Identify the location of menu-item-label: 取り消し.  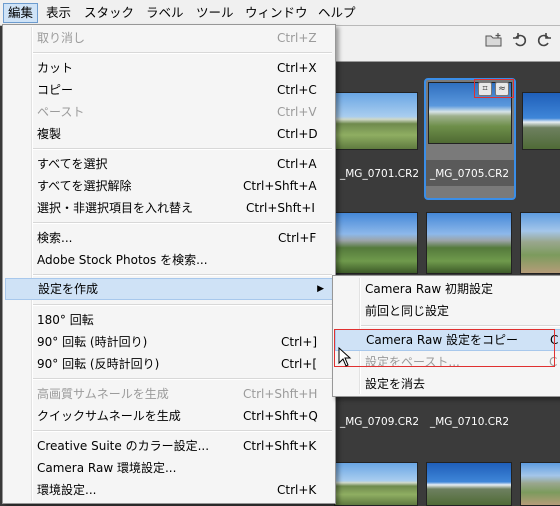
(61, 38).